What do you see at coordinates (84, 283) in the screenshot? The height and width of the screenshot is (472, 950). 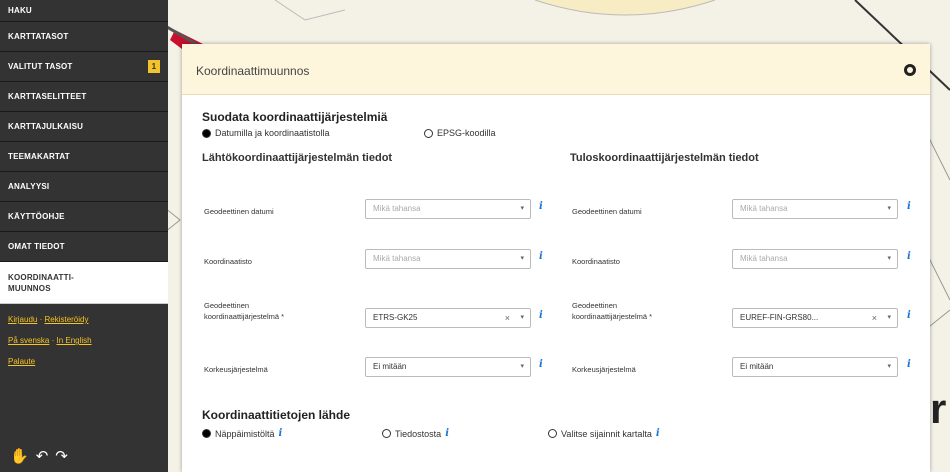 I see `sidebar-item-koordinaattimuunnos: KOORDINAATTI- MUUNNOS` at bounding box center [84, 283].